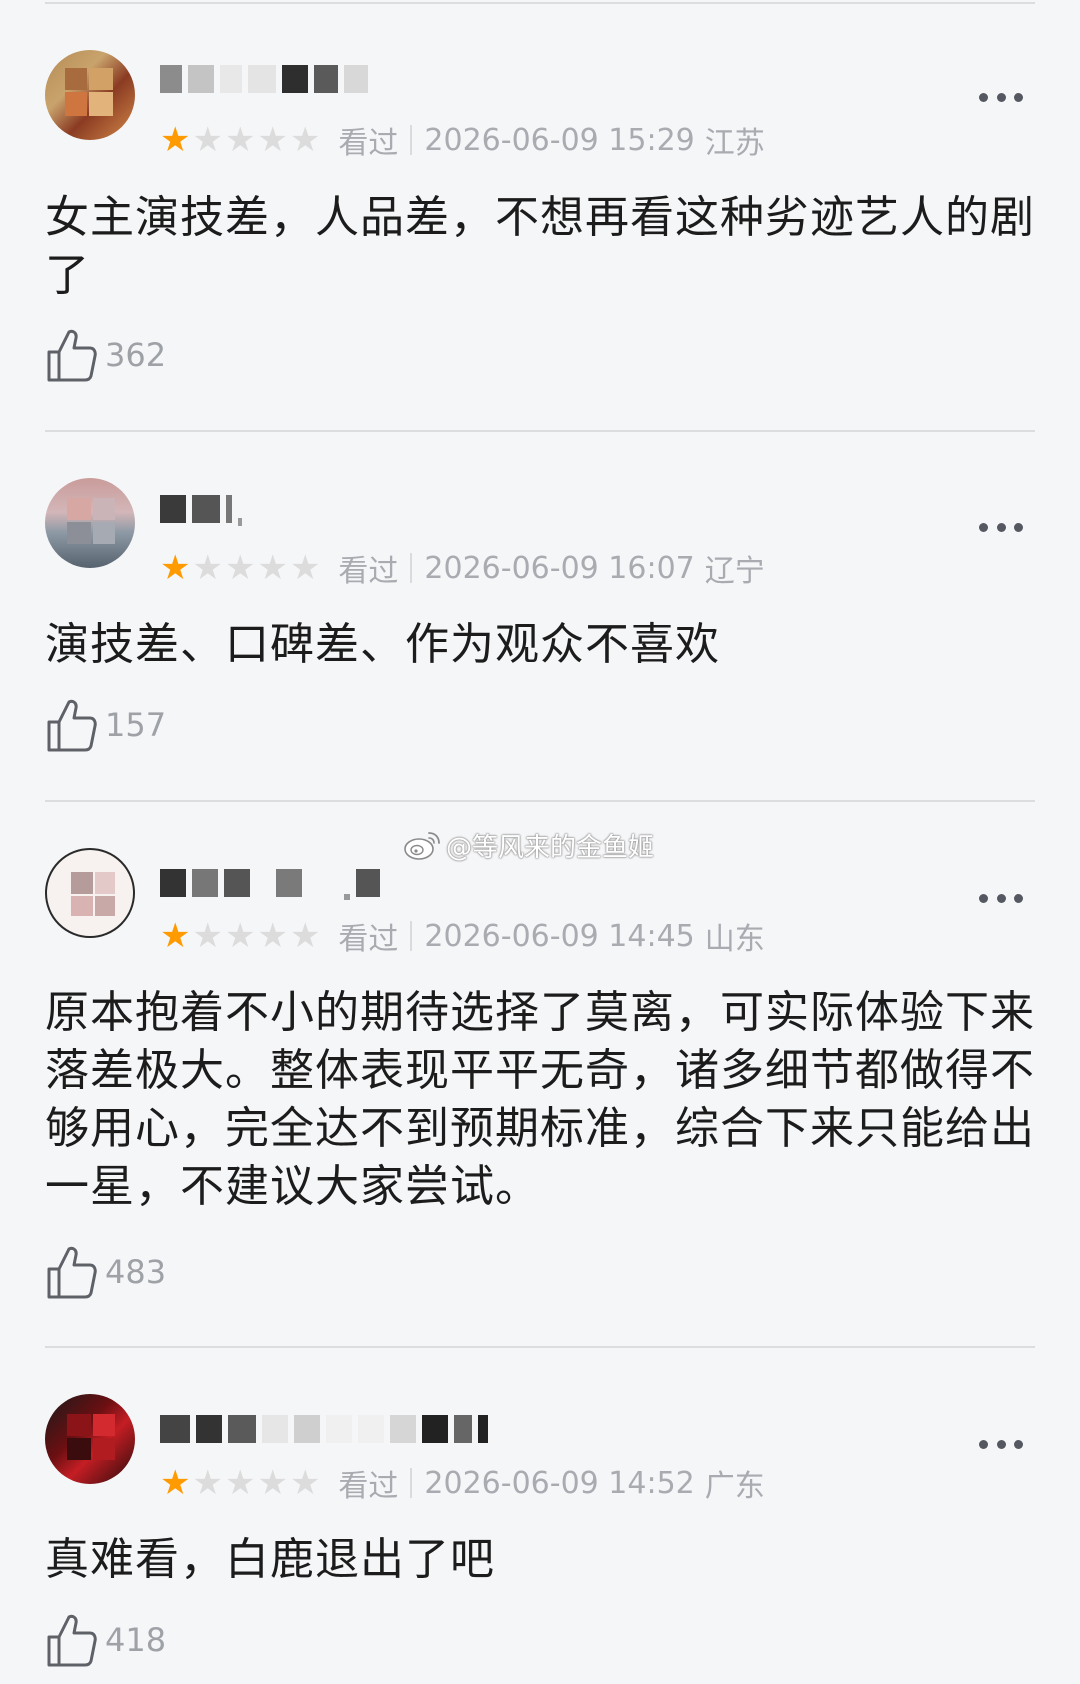 The width and height of the screenshot is (1080, 1684). I want to click on like-count: 157, so click(136, 725).